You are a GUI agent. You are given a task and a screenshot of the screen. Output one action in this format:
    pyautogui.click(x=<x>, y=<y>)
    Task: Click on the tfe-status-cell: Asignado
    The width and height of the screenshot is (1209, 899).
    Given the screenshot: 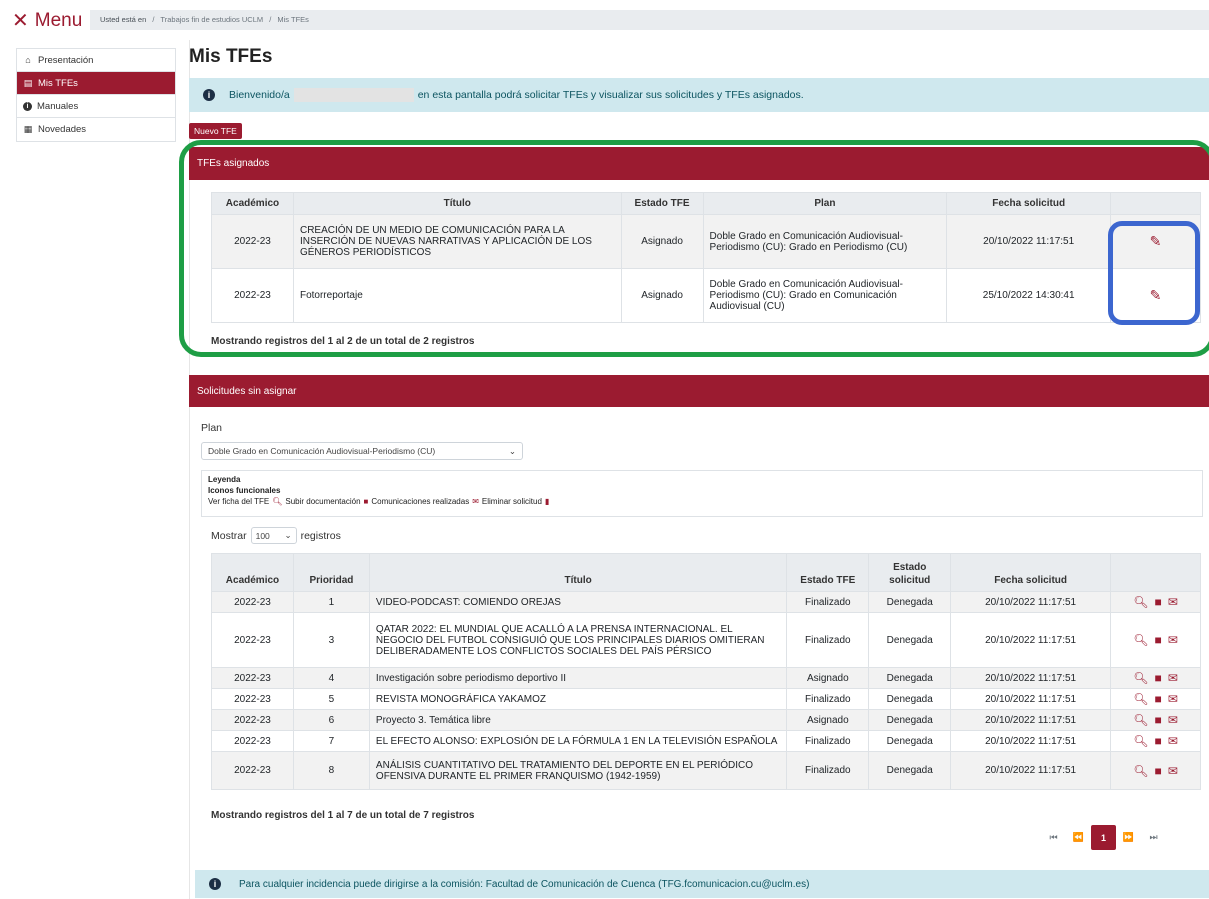 What is the action you would take?
    pyautogui.click(x=828, y=720)
    